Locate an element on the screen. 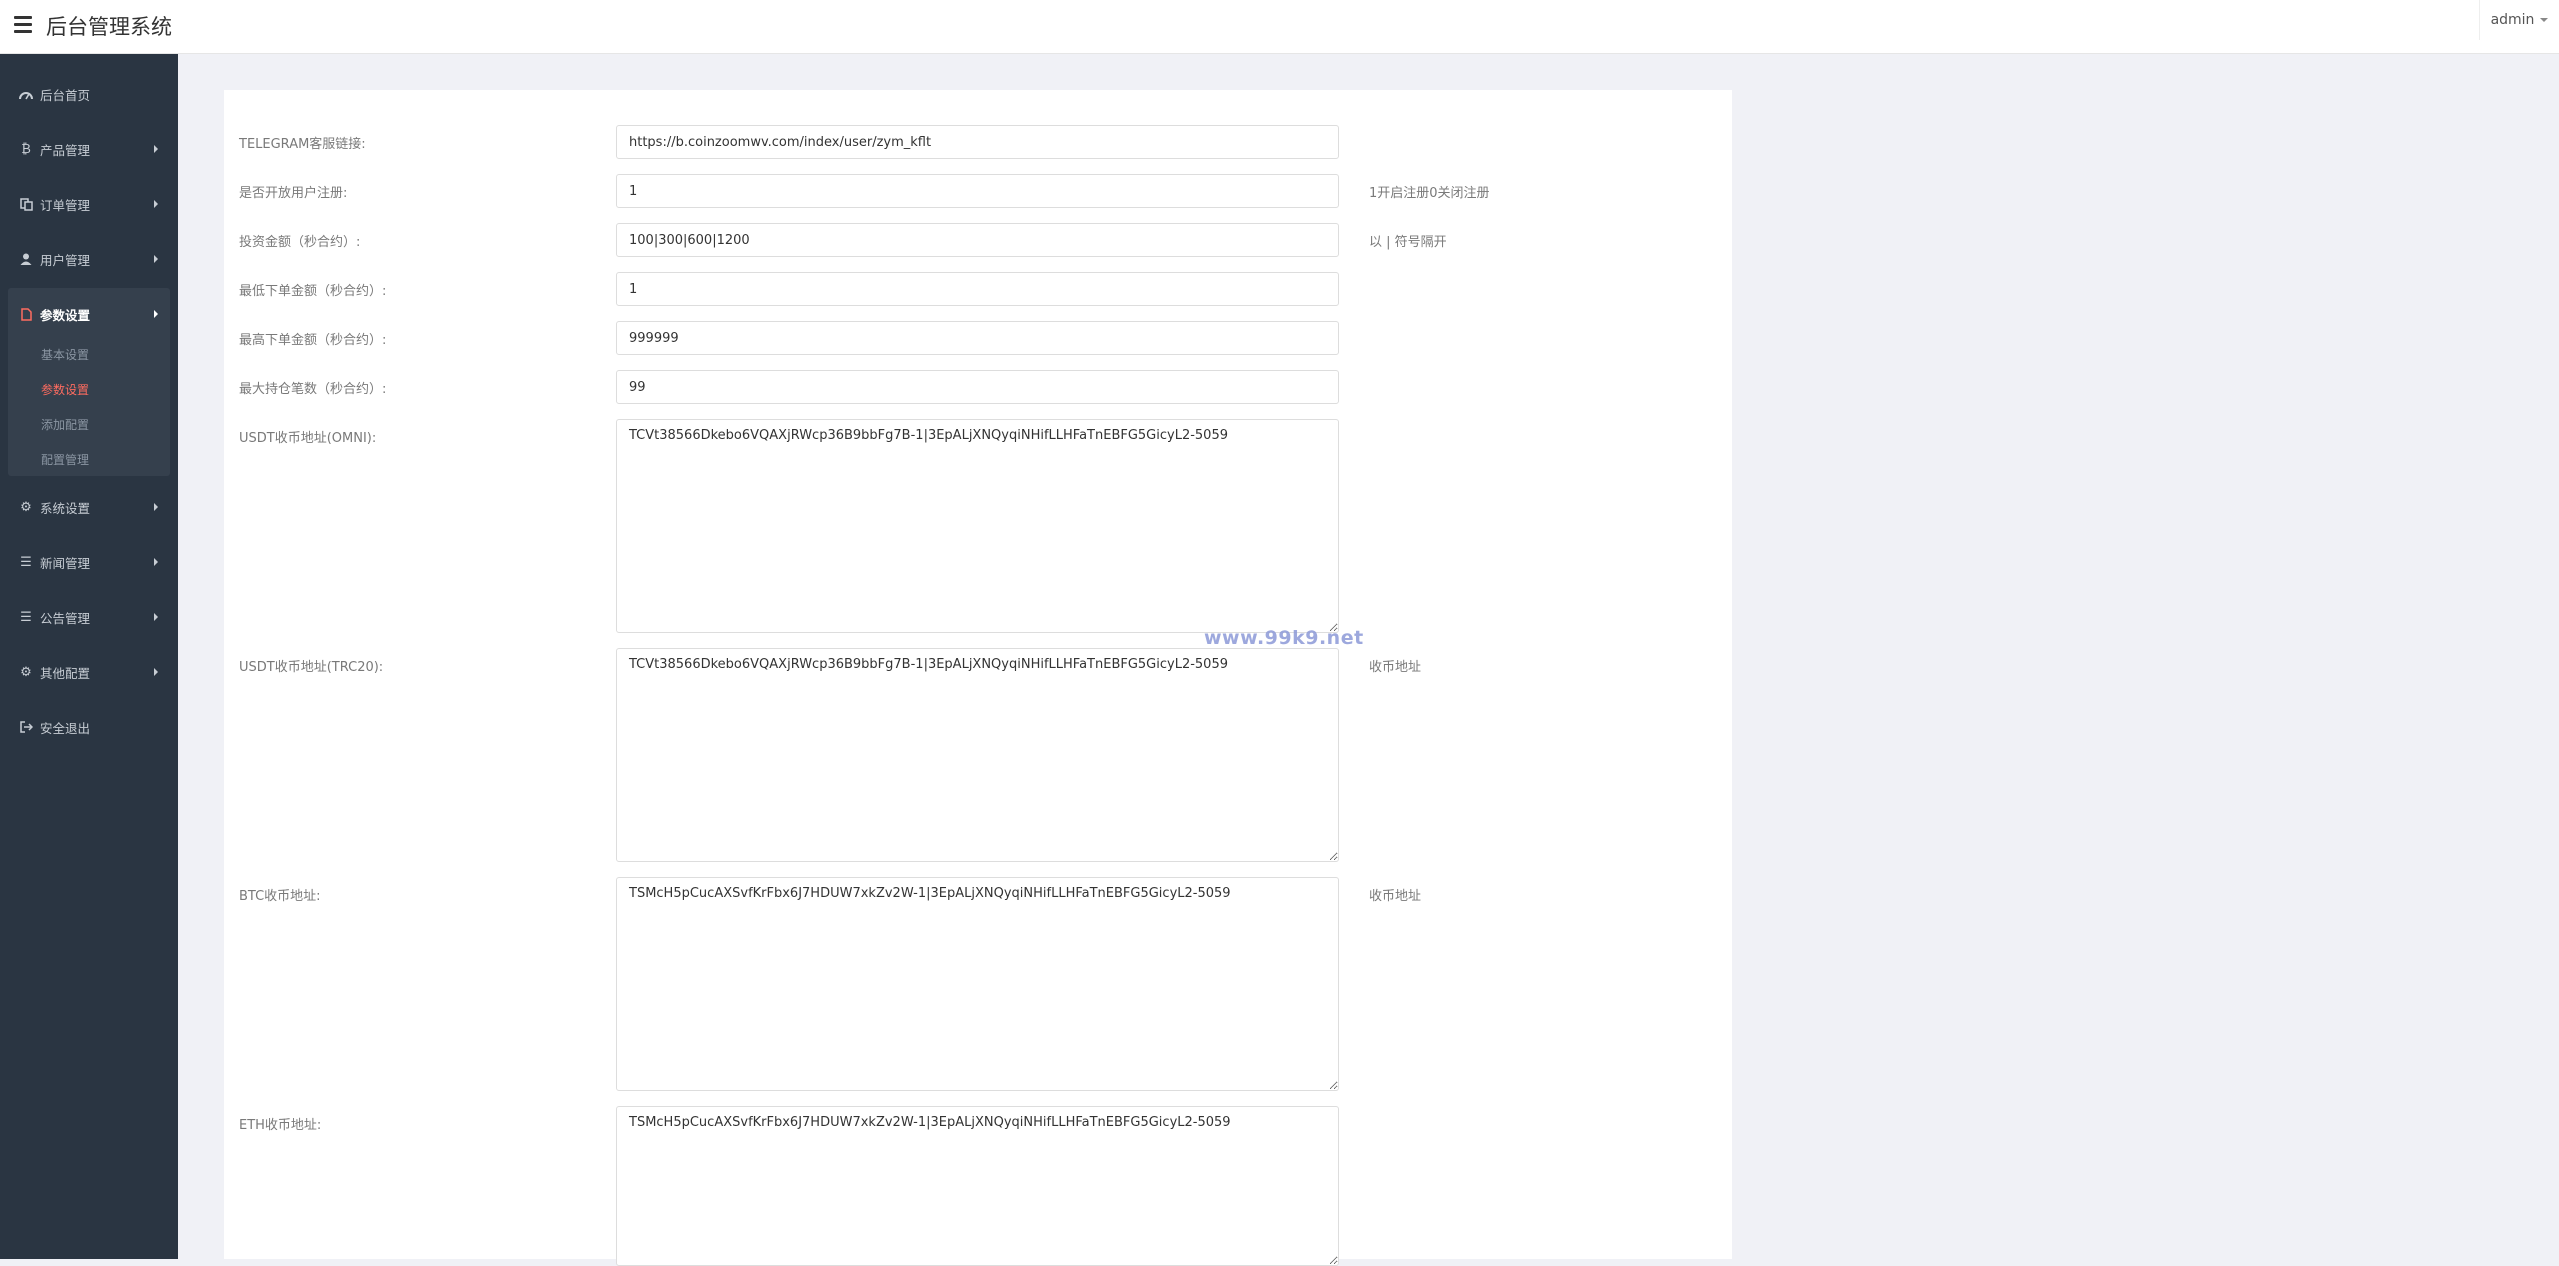 This screenshot has width=2559, height=1266. gear-icon: ⚙ is located at coordinates (26, 672).